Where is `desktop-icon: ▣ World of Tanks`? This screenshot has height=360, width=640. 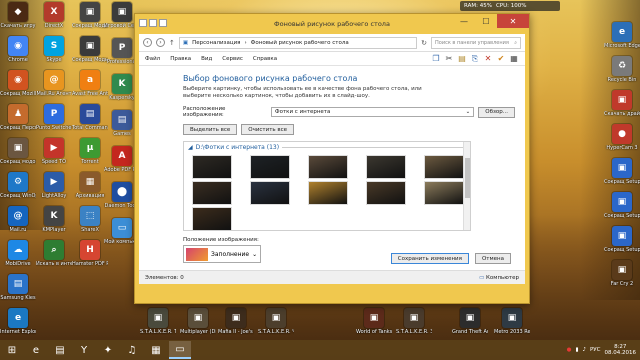 desktop-icon: ▣ World of Tanks is located at coordinates (374, 321).